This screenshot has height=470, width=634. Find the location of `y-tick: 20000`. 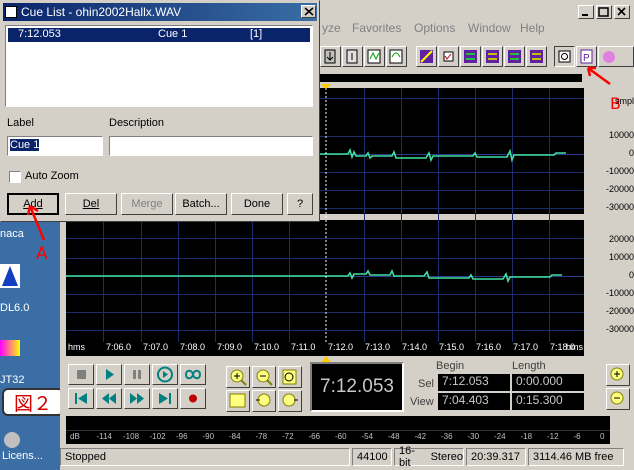

y-tick: 20000 is located at coordinates (621, 239).